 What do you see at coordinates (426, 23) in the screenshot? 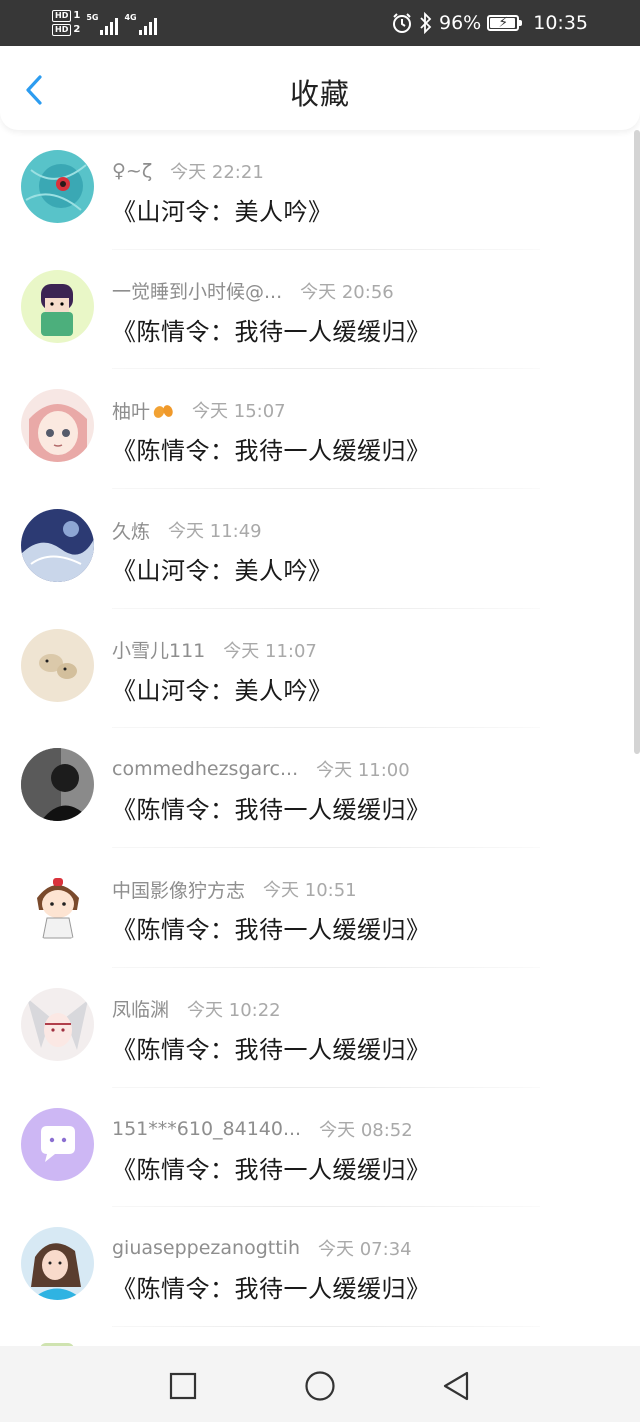
I see `bluetooth-icon` at bounding box center [426, 23].